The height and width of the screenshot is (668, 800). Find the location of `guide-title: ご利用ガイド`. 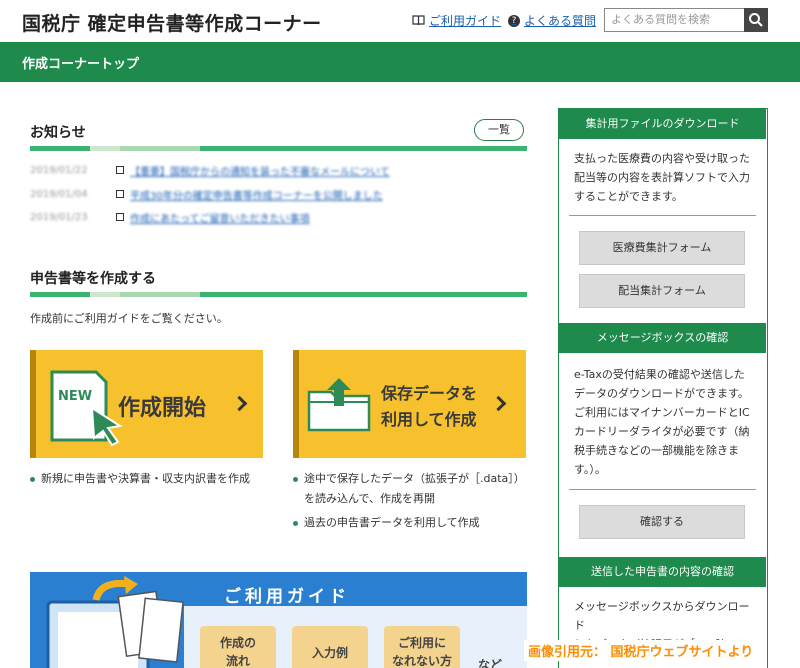

guide-title: ご利用ガイド is located at coordinates (287, 597).